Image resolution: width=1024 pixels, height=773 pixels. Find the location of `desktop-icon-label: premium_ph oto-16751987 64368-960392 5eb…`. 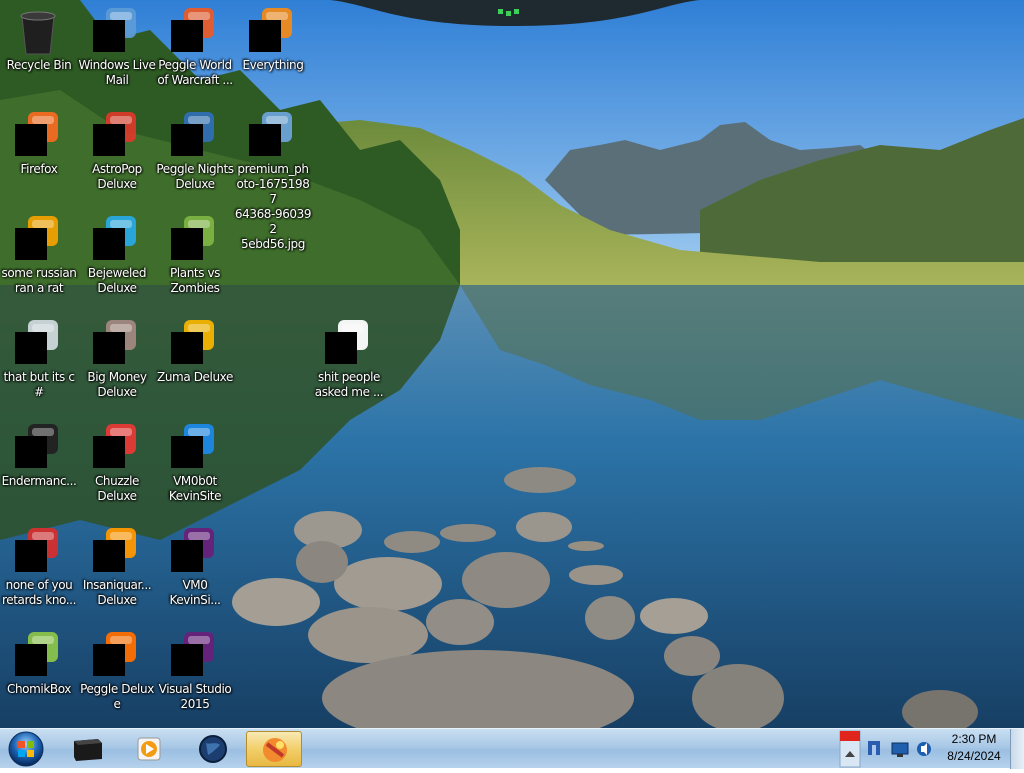

desktop-icon-label: premium_ph oto-16751987 64368-960392 5eb… is located at coordinates (273, 206).